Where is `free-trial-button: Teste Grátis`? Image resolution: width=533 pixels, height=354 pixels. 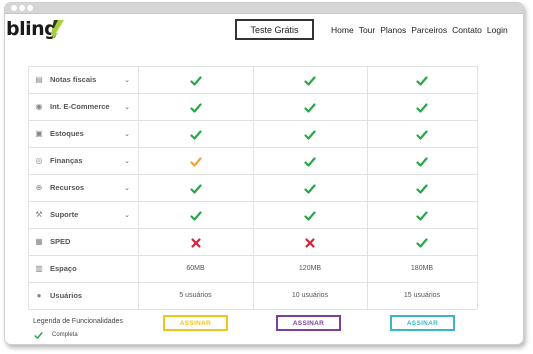 free-trial-button: Teste Grátis is located at coordinates (274, 29).